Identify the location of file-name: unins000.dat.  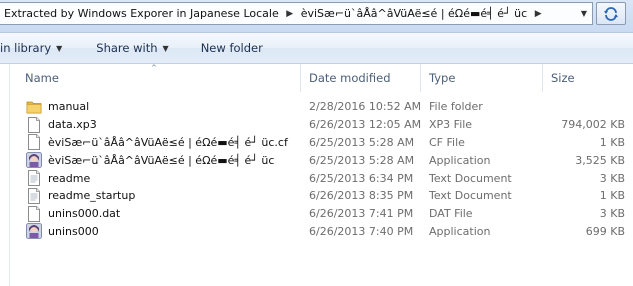
(84, 214).